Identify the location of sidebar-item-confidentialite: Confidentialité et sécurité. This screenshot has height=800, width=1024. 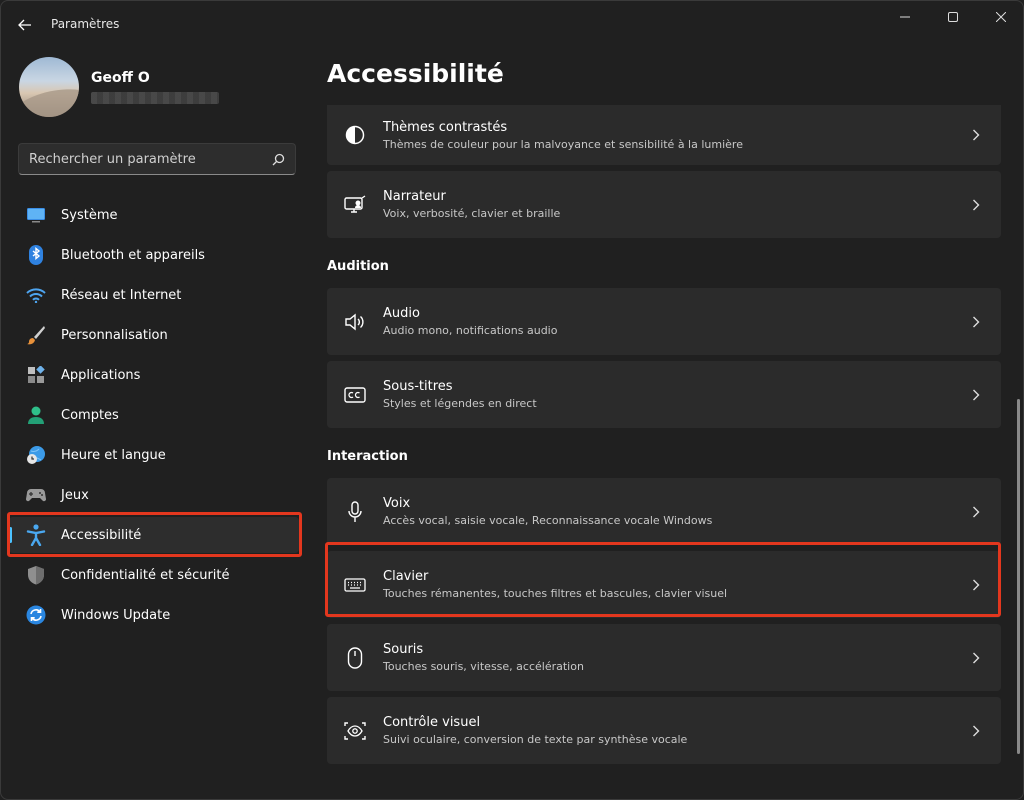
(154, 575).